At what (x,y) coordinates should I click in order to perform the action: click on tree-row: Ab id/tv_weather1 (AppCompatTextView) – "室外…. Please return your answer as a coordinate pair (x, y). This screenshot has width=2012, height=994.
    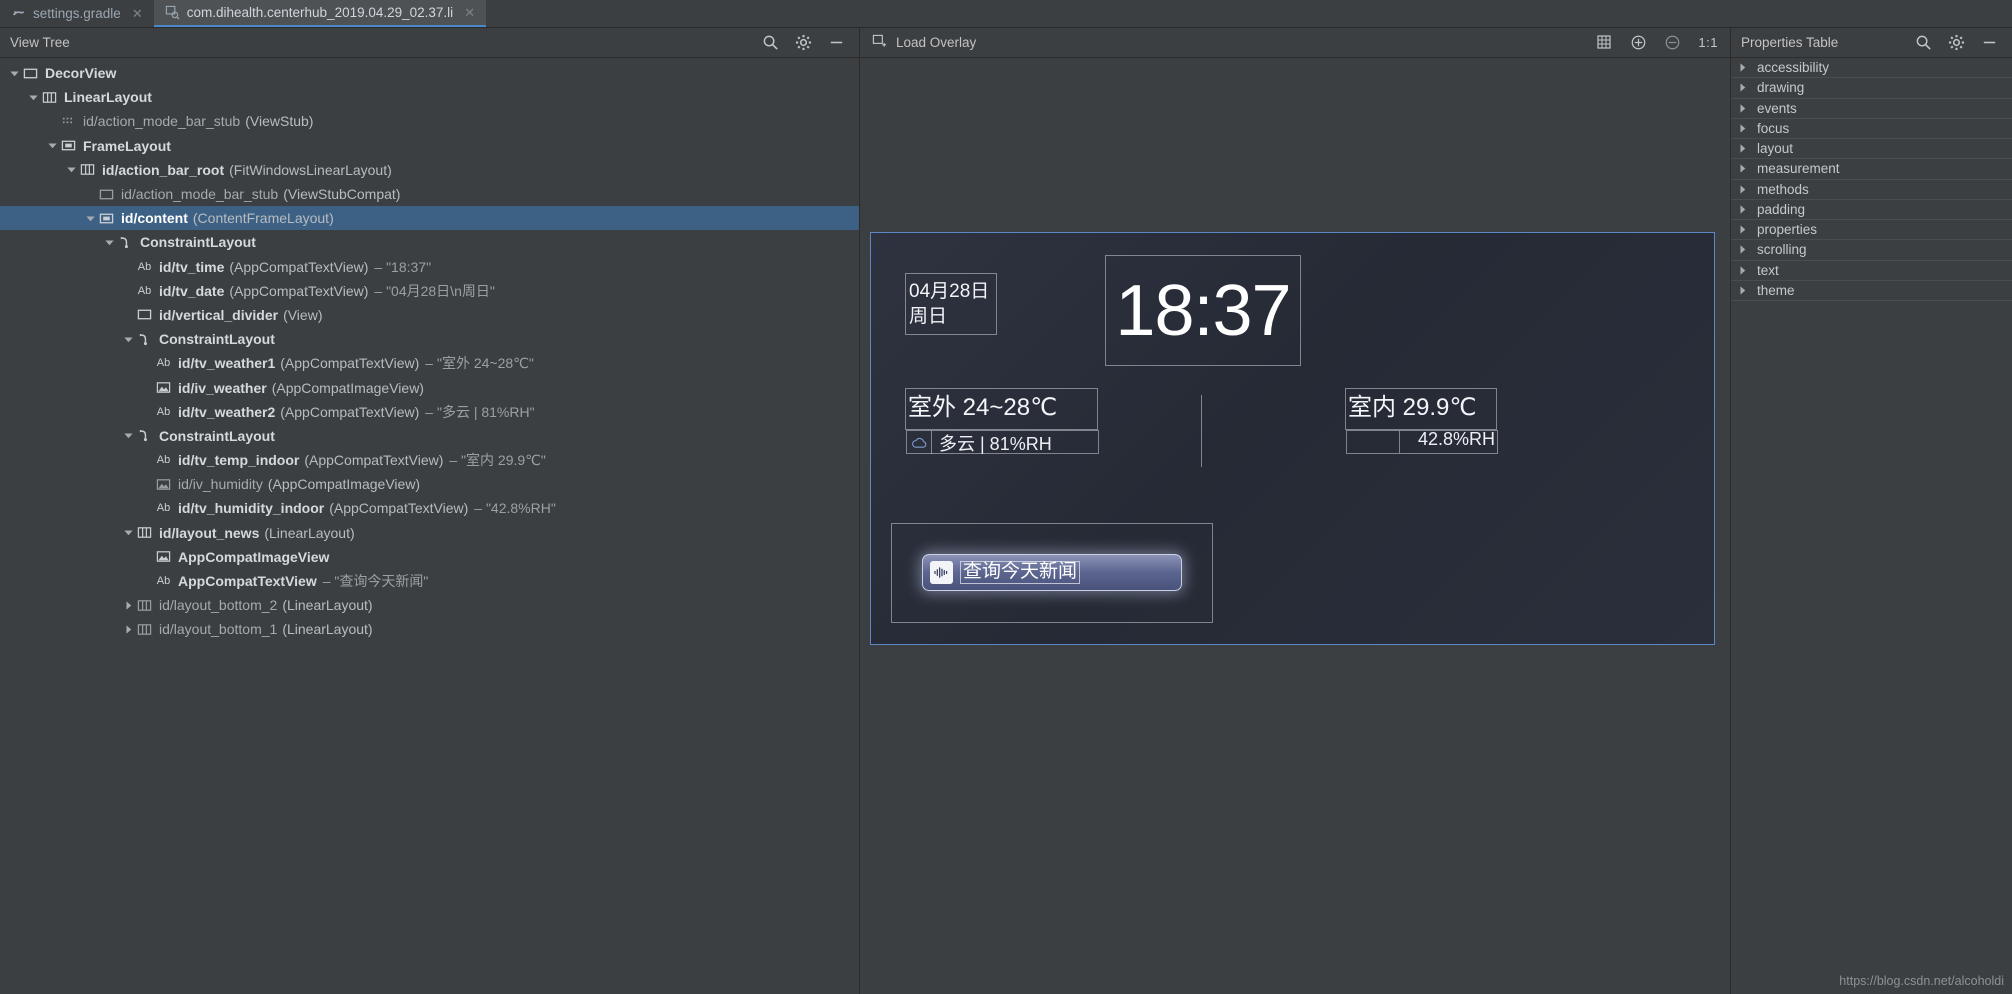
    Looking at the image, I should click on (429, 363).